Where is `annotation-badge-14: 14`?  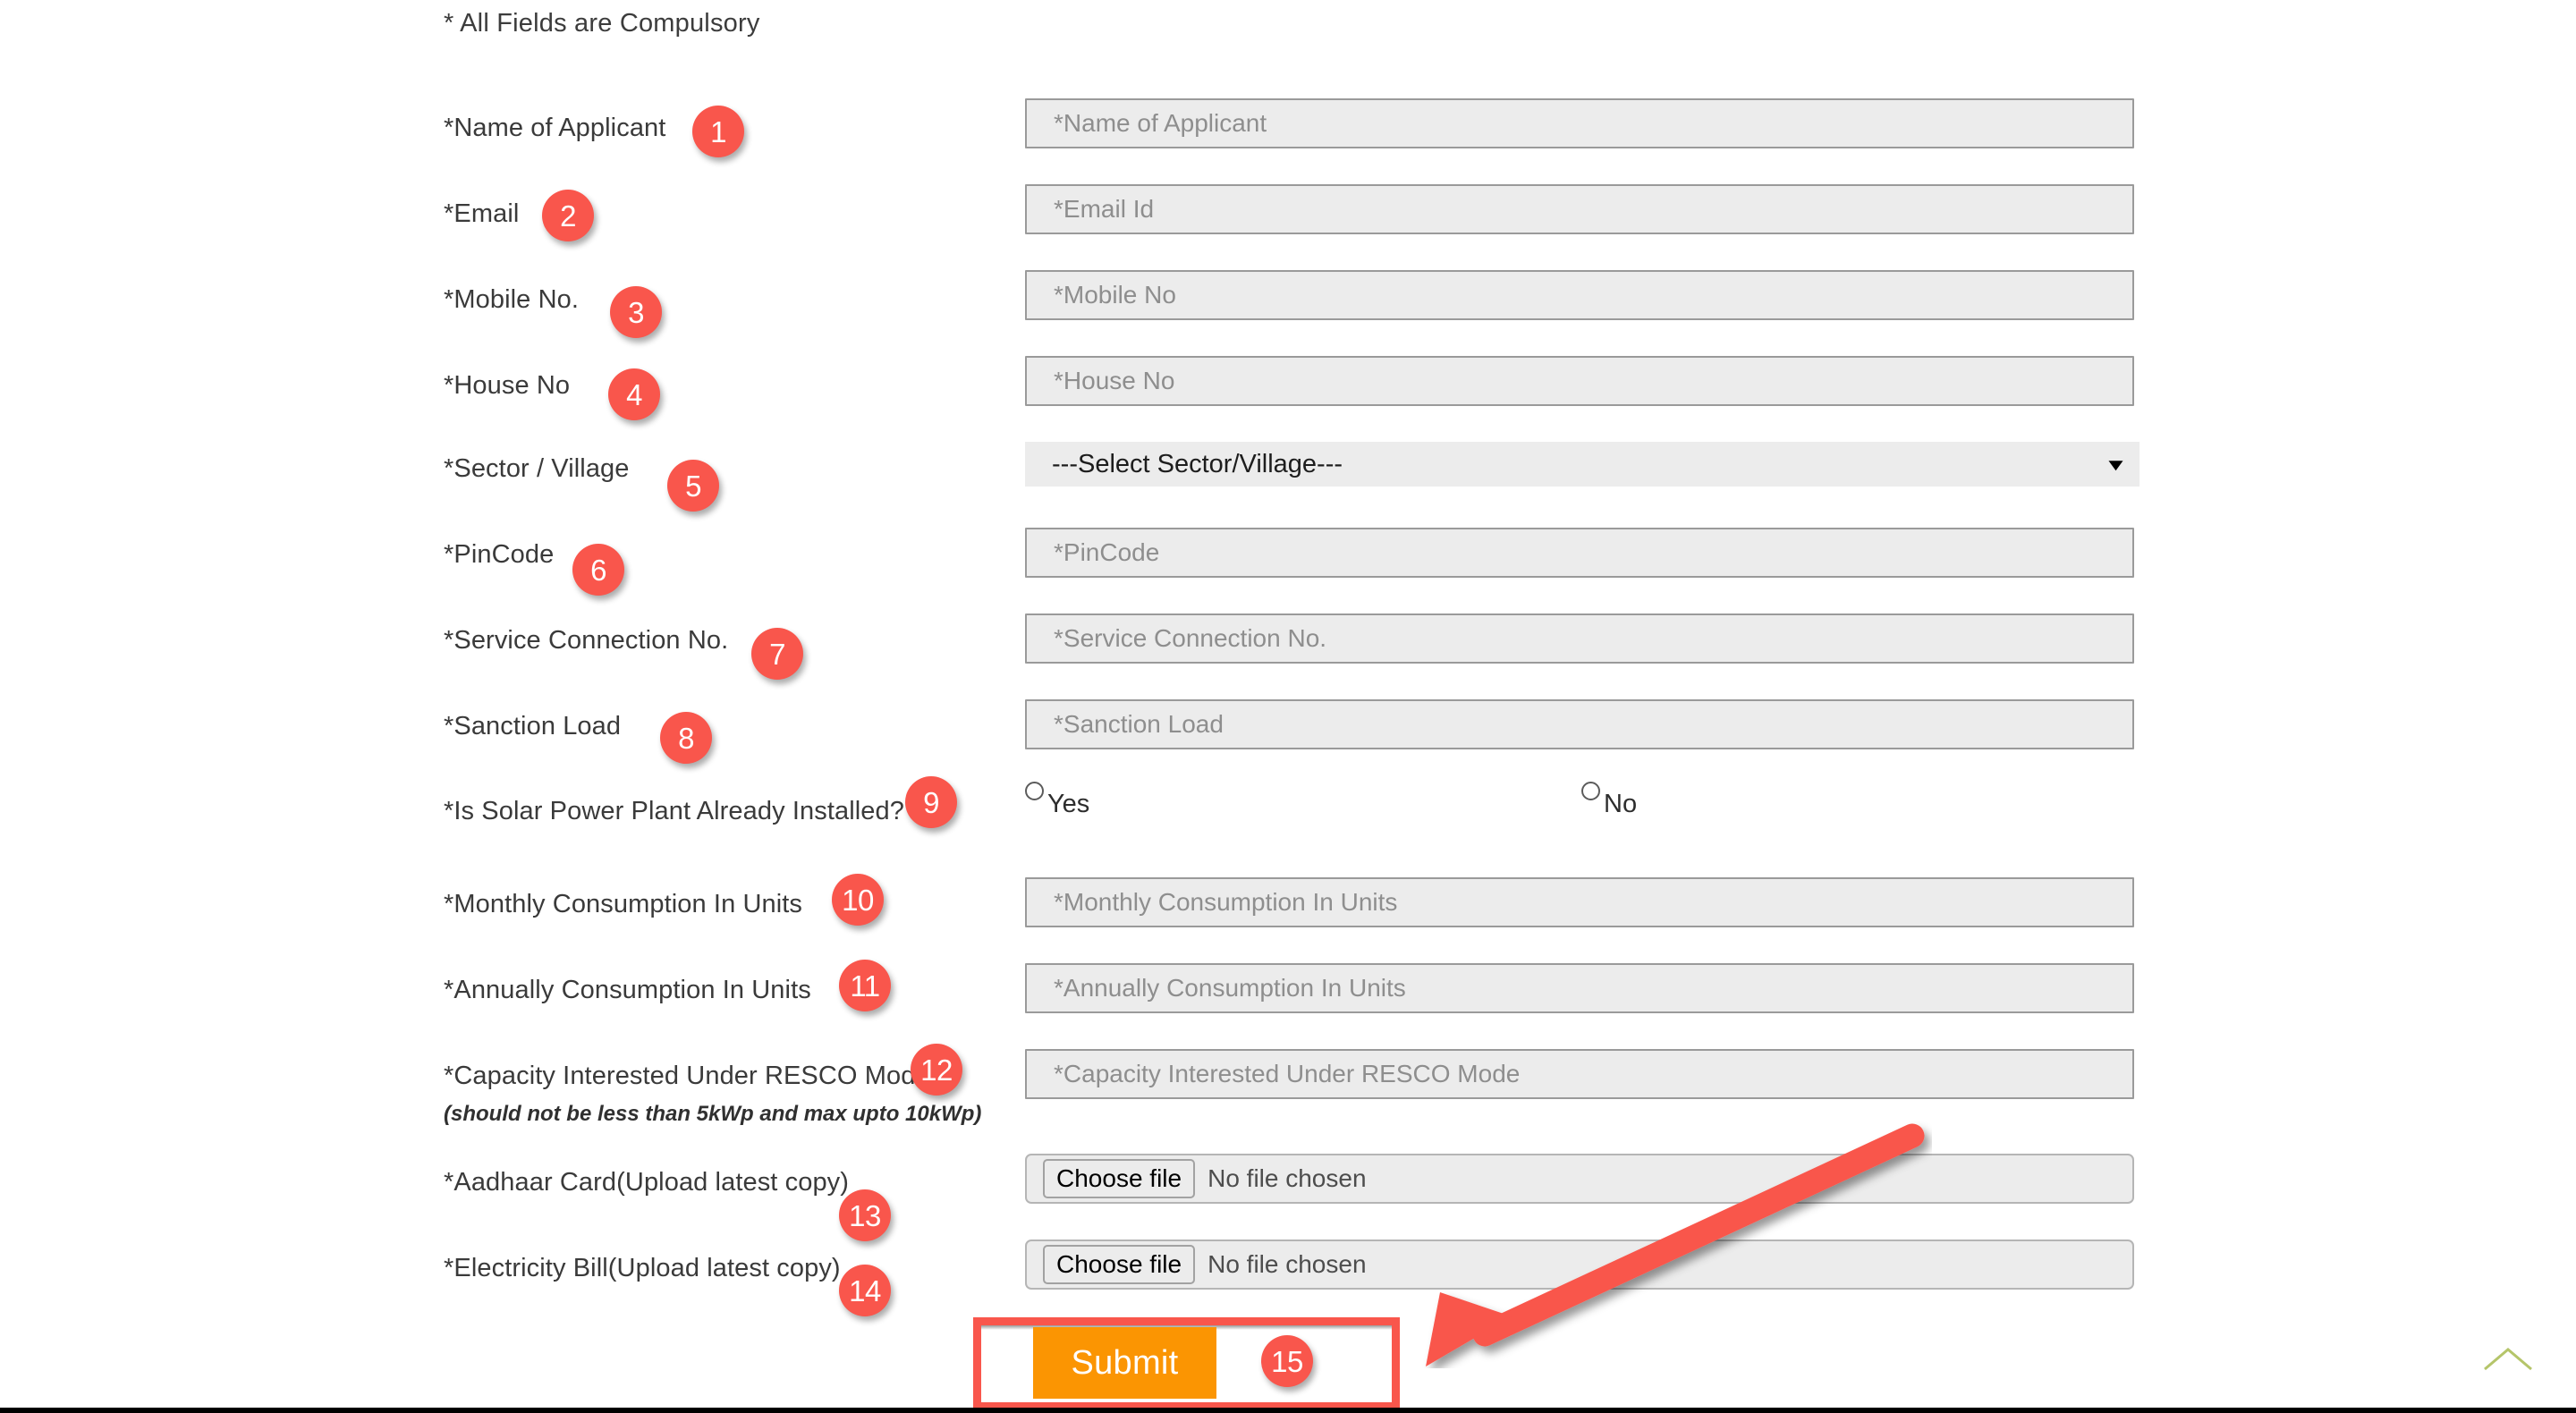 annotation-badge-14: 14 is located at coordinates (865, 1290).